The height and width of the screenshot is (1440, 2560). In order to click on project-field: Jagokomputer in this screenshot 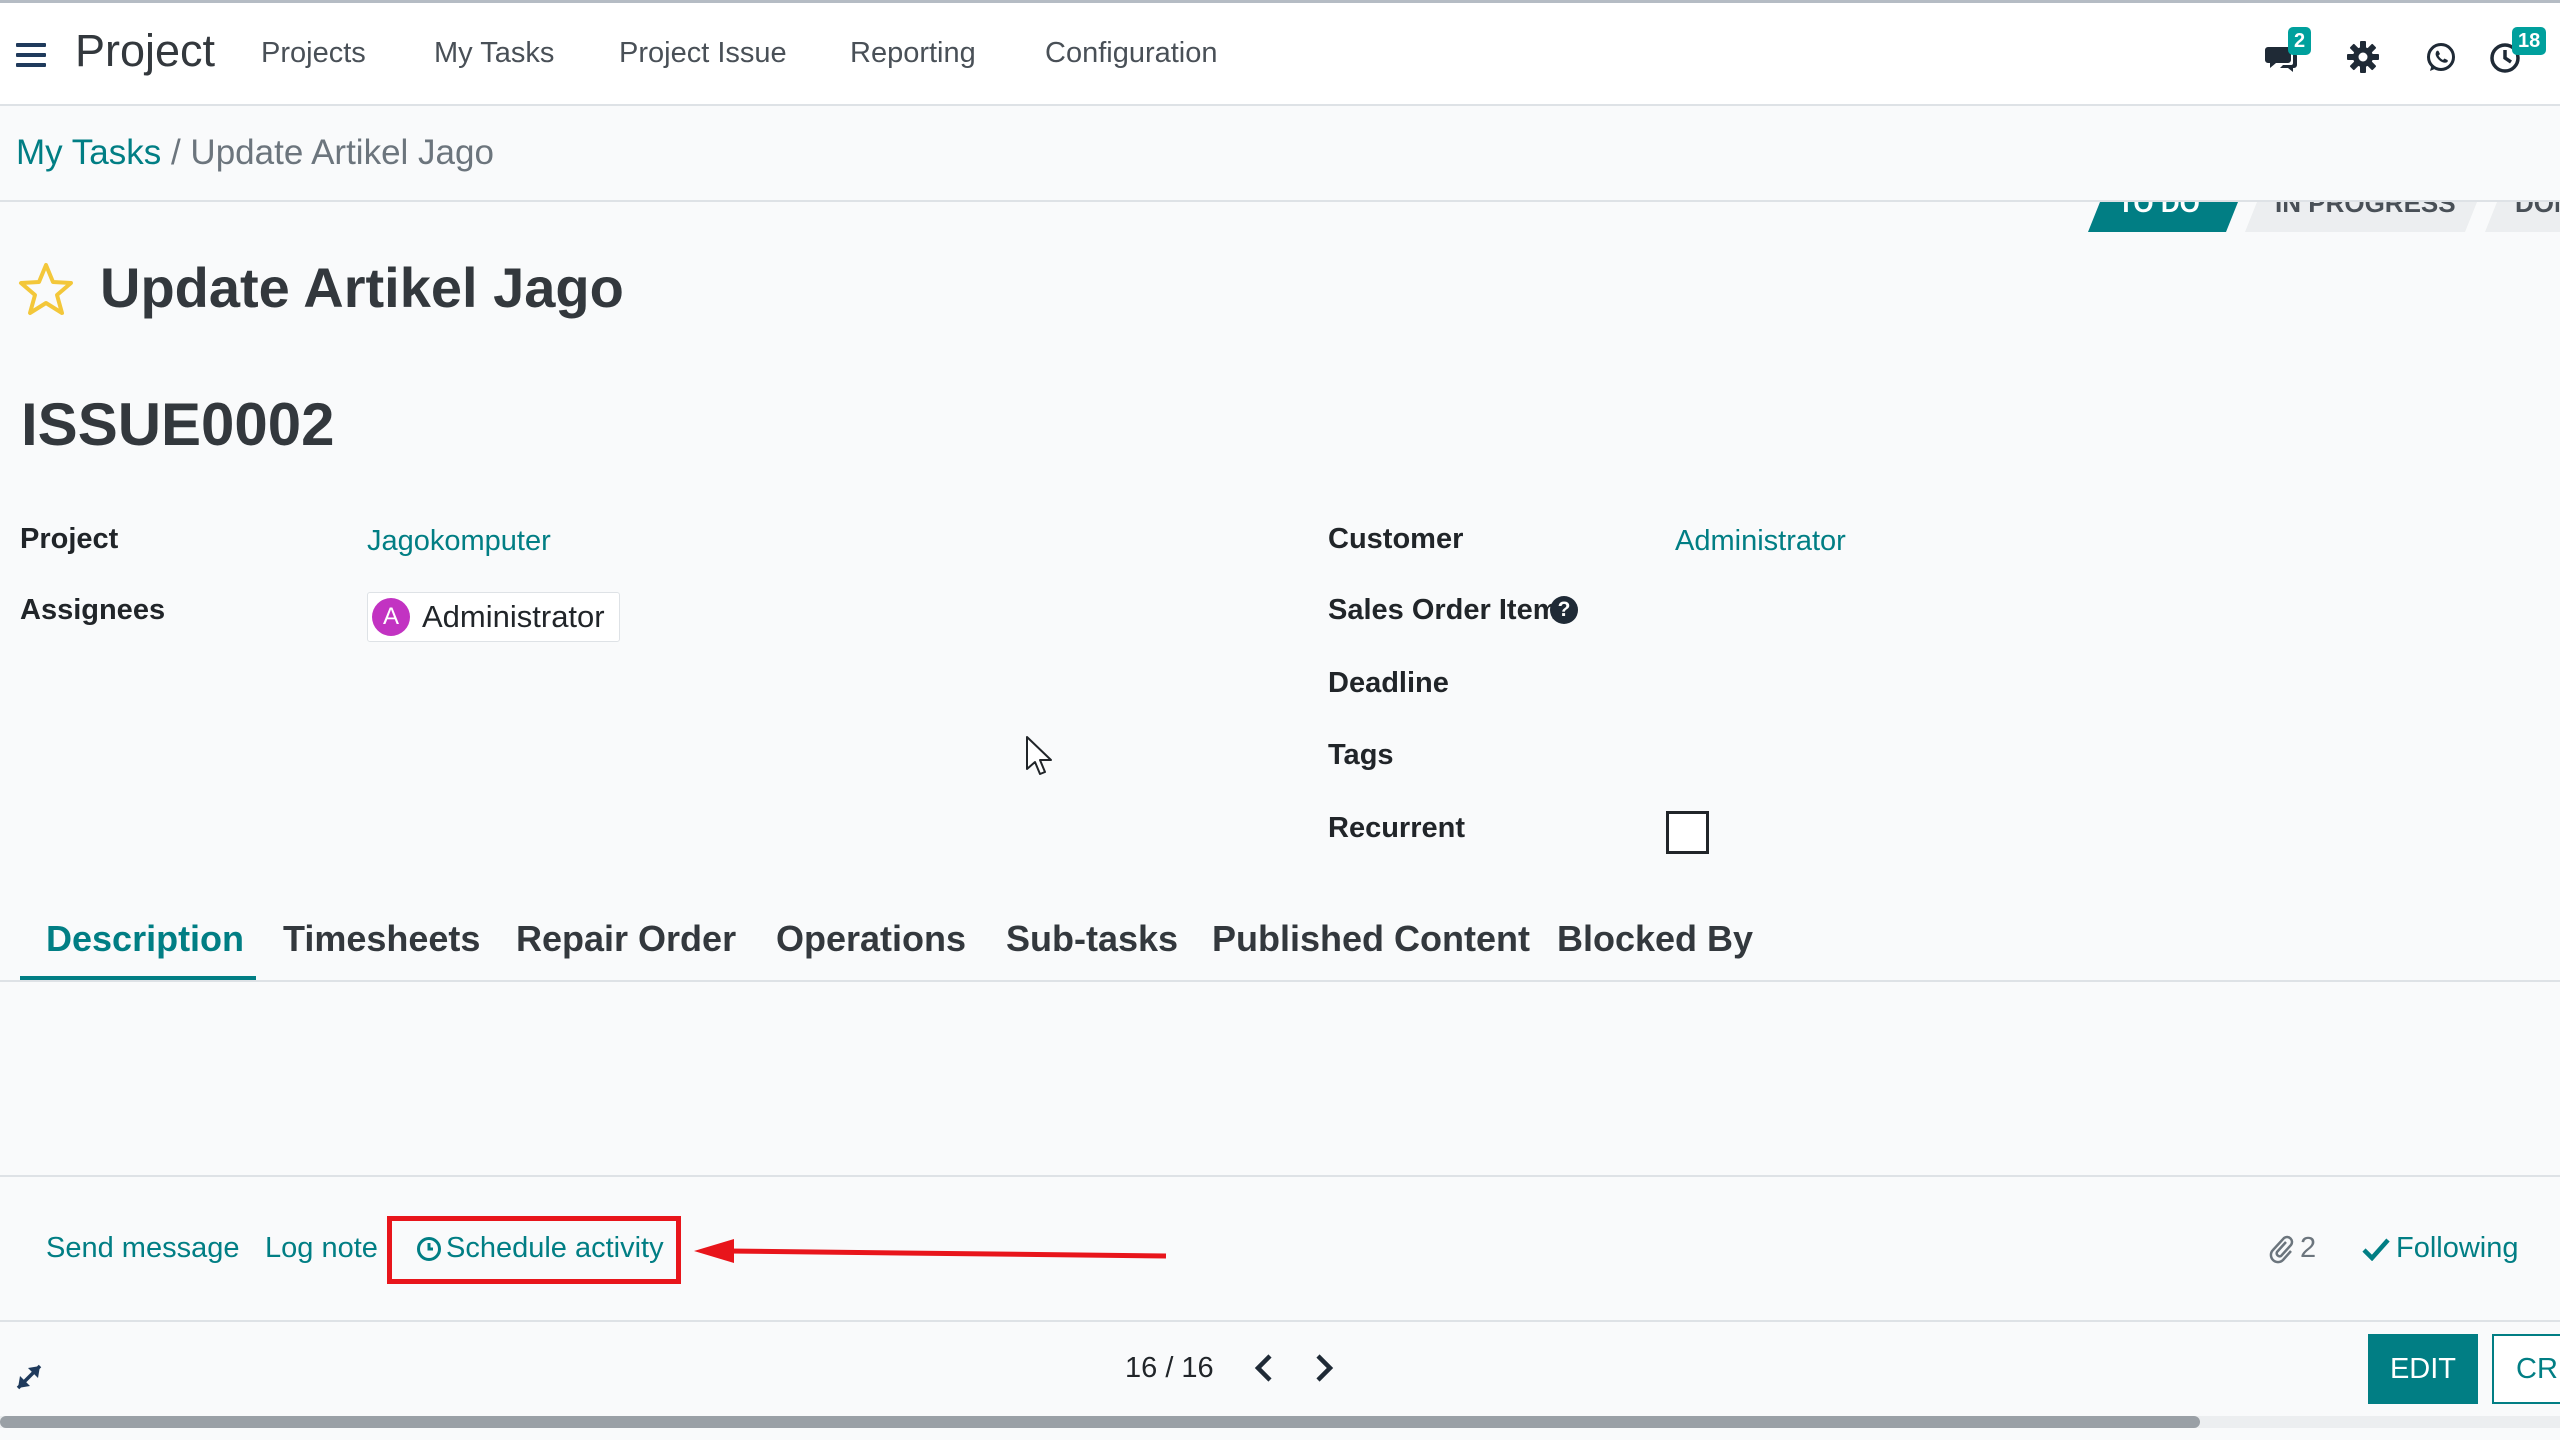, I will do `click(459, 541)`.